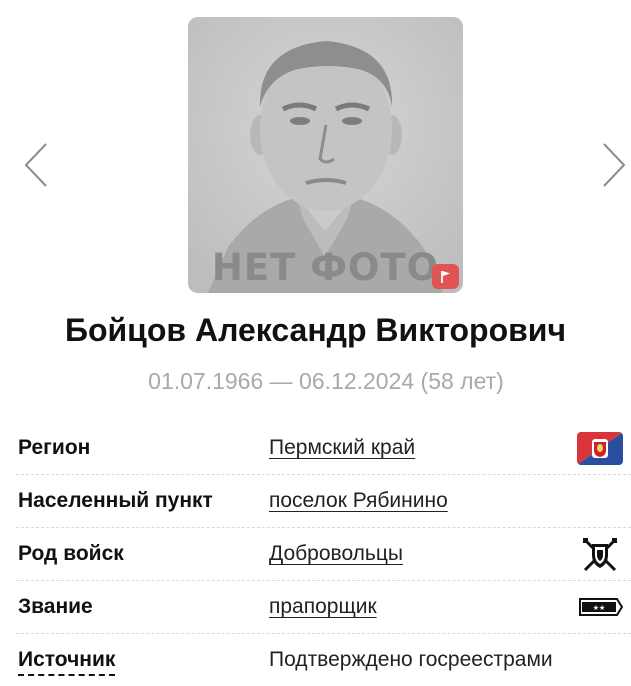 The width and height of the screenshot is (631, 686). Describe the element at coordinates (54, 447) in the screenshot. I see `info-label-region: Регион` at that location.